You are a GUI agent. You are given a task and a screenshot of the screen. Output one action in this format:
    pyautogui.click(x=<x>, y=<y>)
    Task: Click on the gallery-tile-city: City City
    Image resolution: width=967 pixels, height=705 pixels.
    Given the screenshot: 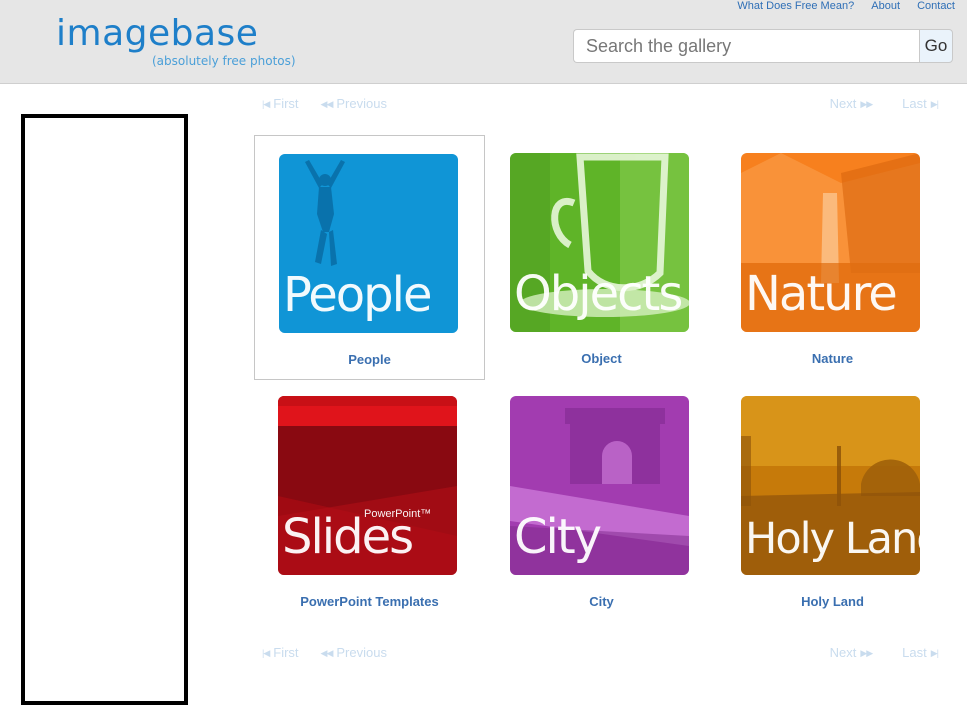 What is the action you would take?
    pyautogui.click(x=601, y=500)
    